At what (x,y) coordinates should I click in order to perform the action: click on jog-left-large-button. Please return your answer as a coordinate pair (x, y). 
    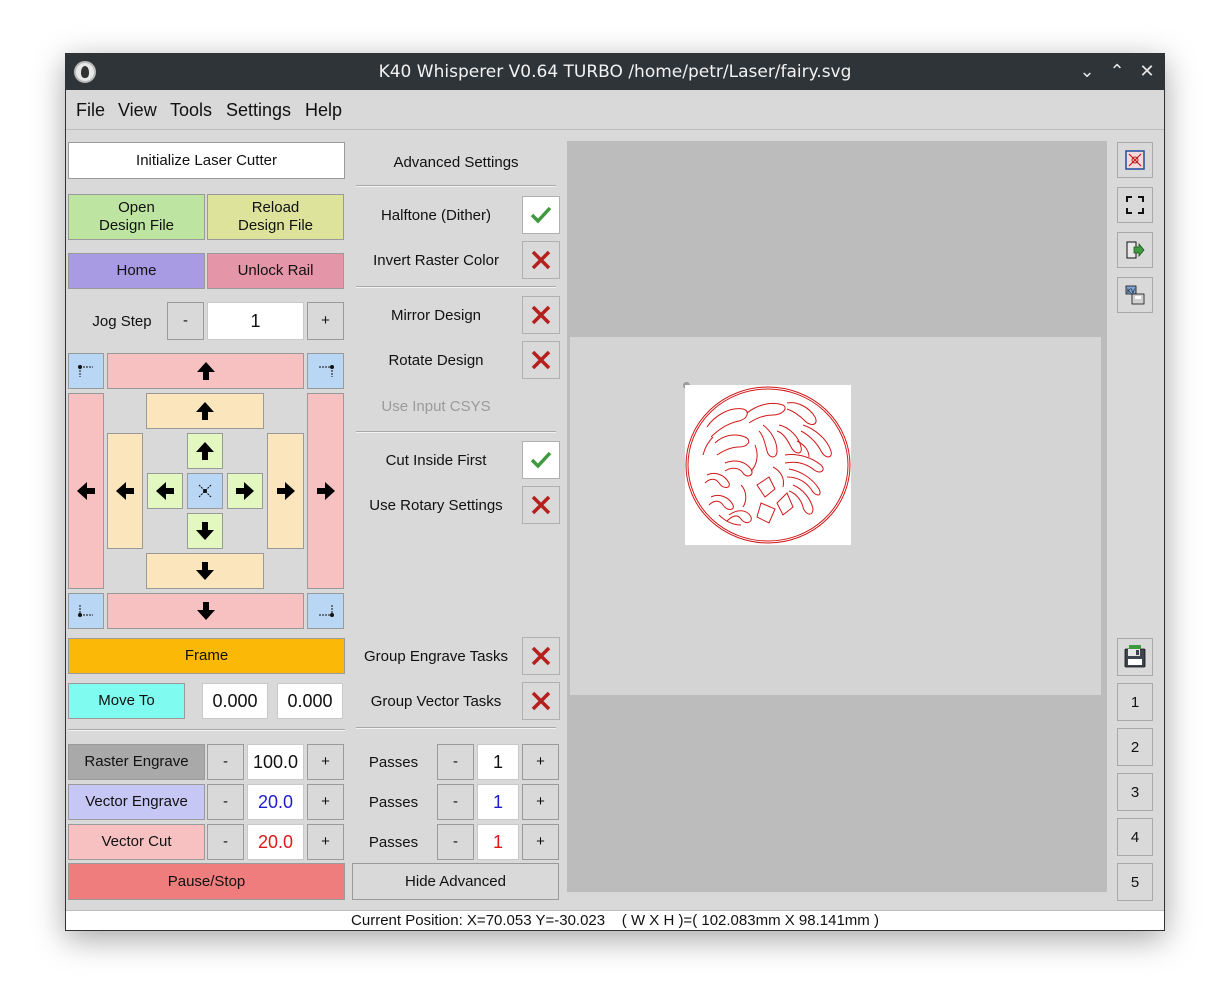
    Looking at the image, I should click on (86, 491).